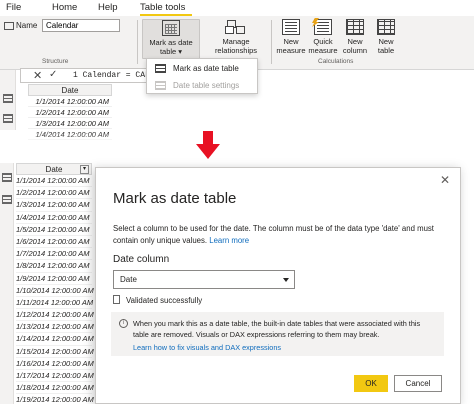 The image size is (474, 404). What do you see at coordinates (386, 46) in the screenshot?
I see `new-table-label: New table` at bounding box center [386, 46].